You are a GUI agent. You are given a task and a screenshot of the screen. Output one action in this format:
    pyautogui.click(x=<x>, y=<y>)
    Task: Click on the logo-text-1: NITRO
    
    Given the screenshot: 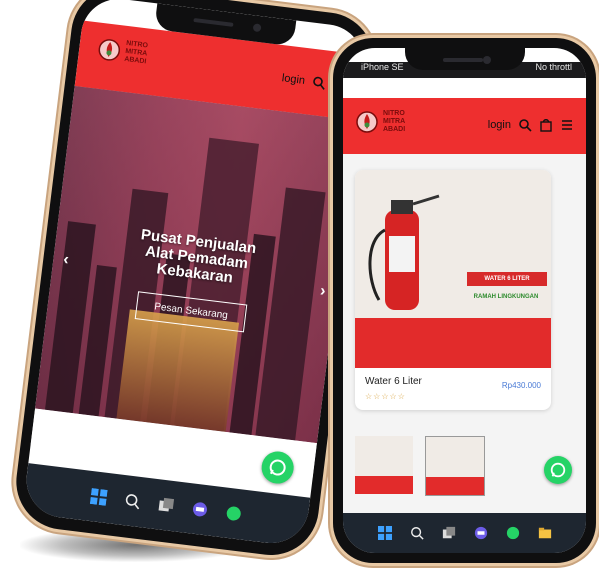 What is the action you would take?
    pyautogui.click(x=394, y=113)
    